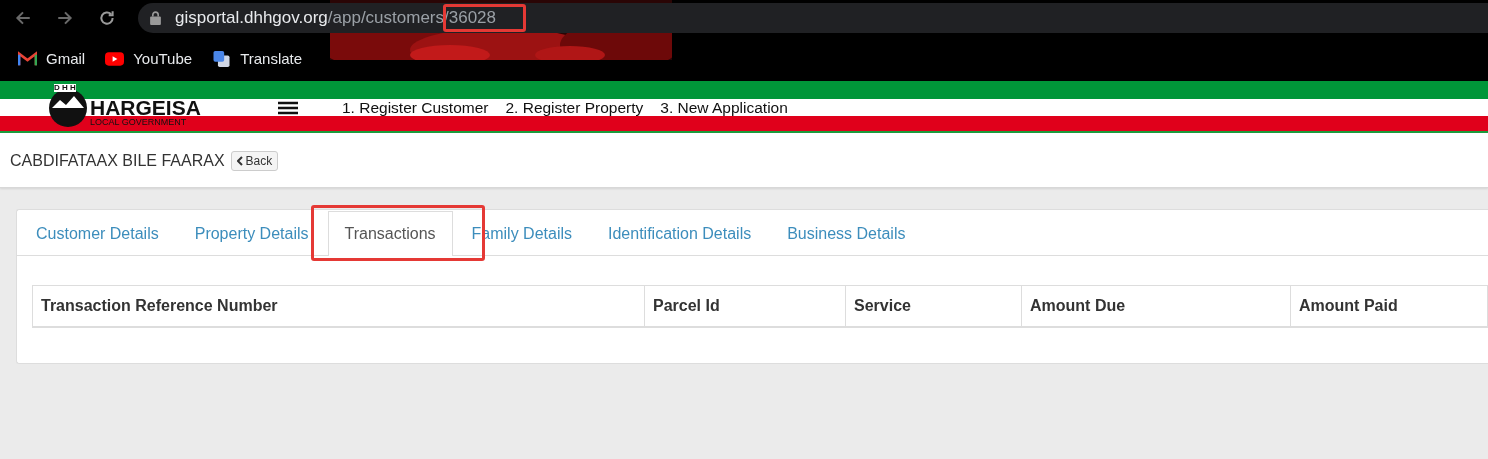 This screenshot has height=459, width=1488. I want to click on chevron-left-icon, so click(239, 161).